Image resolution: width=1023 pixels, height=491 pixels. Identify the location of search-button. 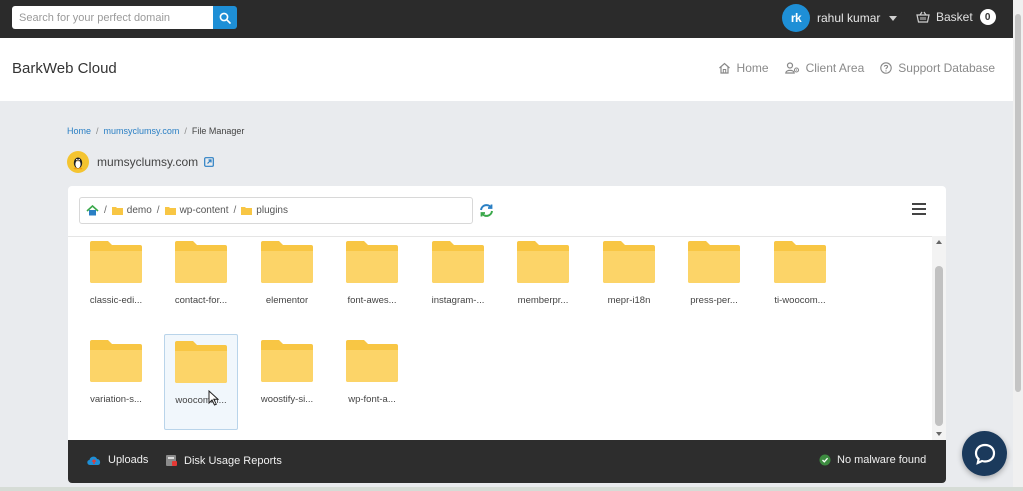
(225, 17).